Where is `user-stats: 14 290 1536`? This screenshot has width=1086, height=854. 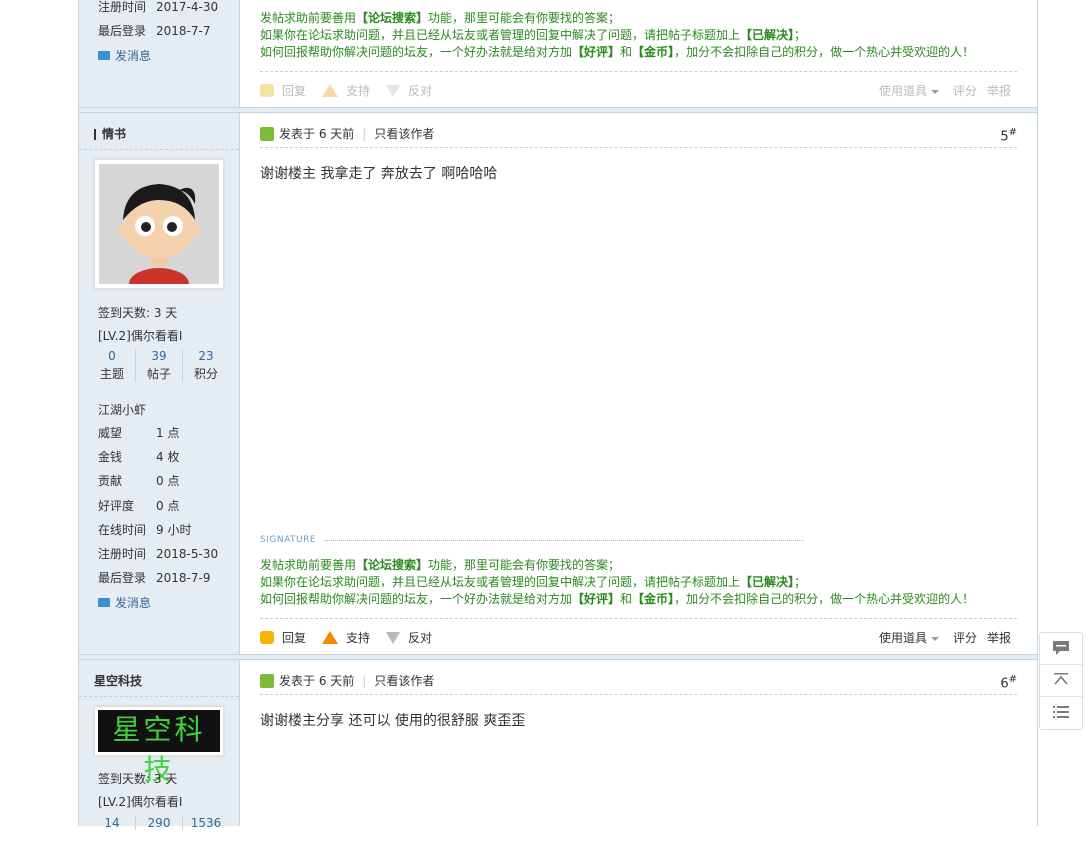
user-stats: 14 290 1536 is located at coordinates (159, 835).